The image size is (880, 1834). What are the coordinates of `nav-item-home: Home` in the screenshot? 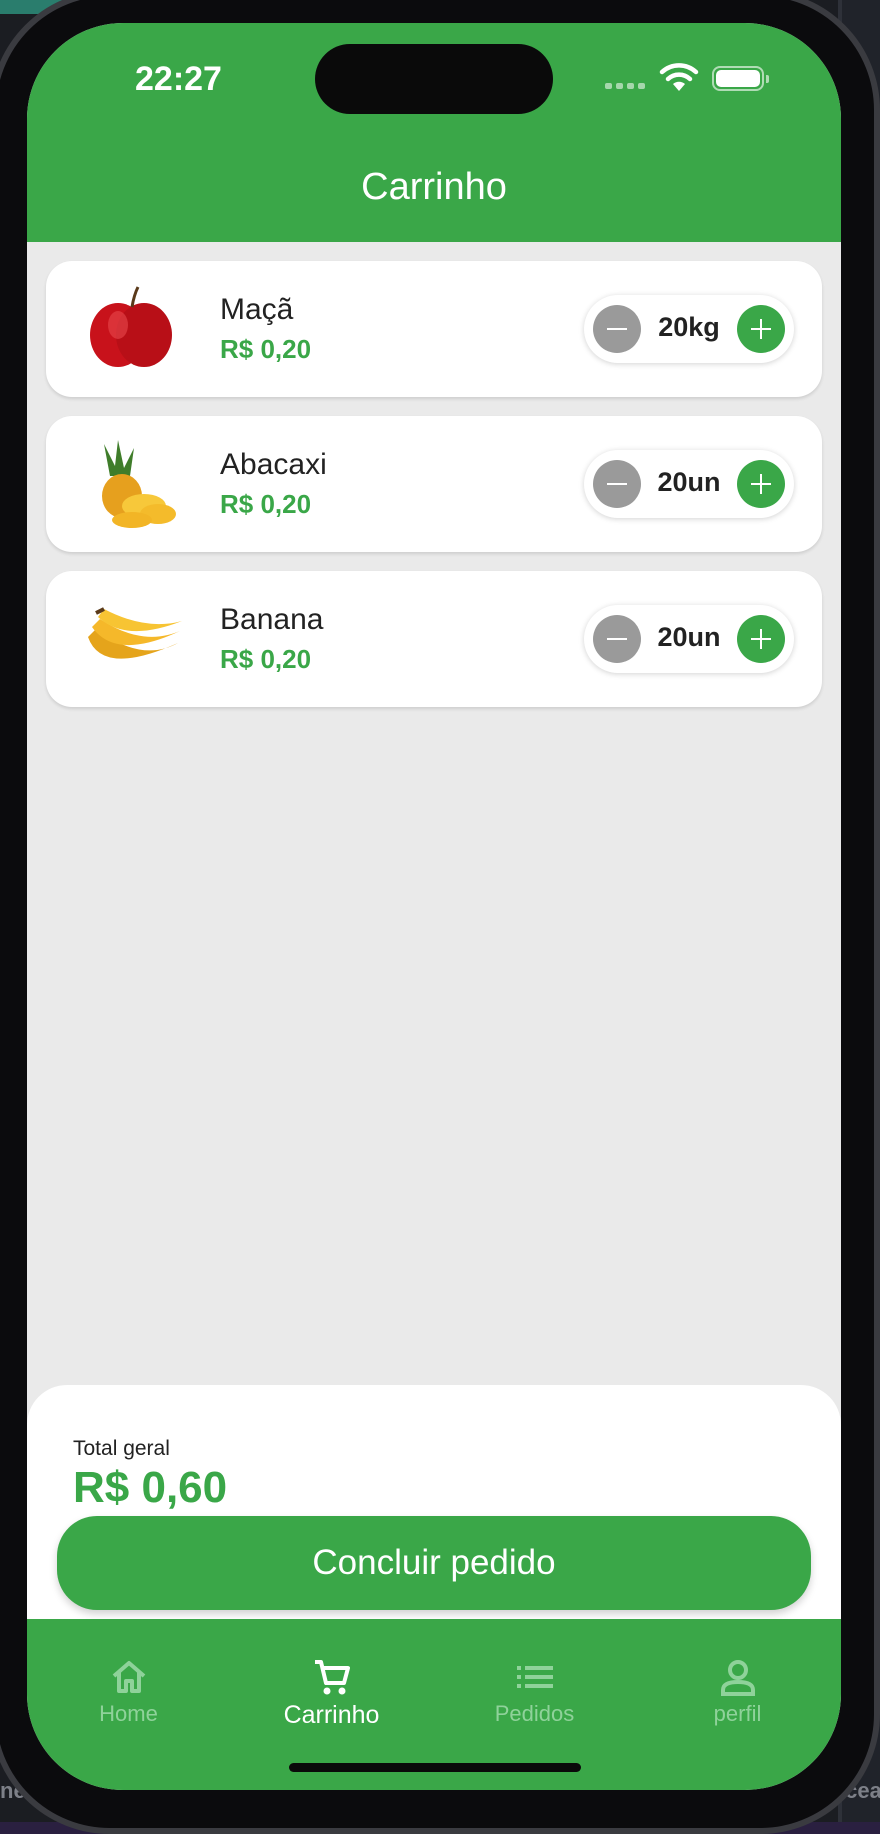 It's located at (128, 1692).